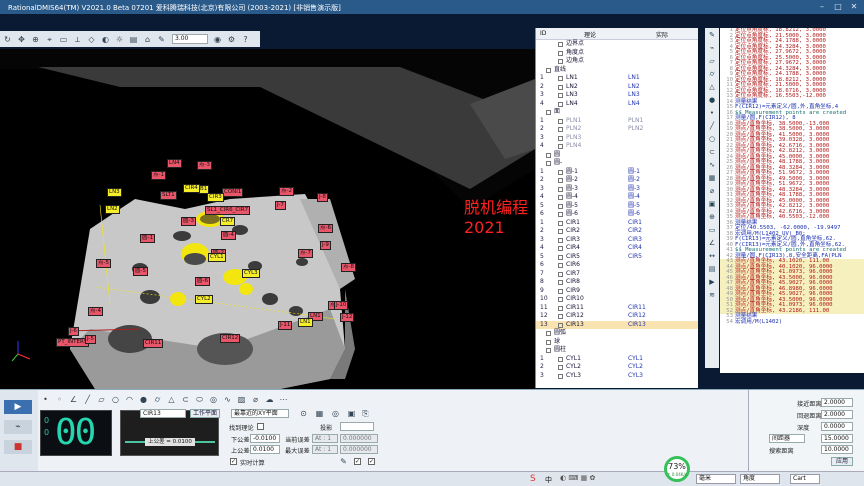 The width and height of the screenshot is (864, 486). Describe the element at coordinates (712, 178) in the screenshot. I see `report-icon: ▦` at that location.